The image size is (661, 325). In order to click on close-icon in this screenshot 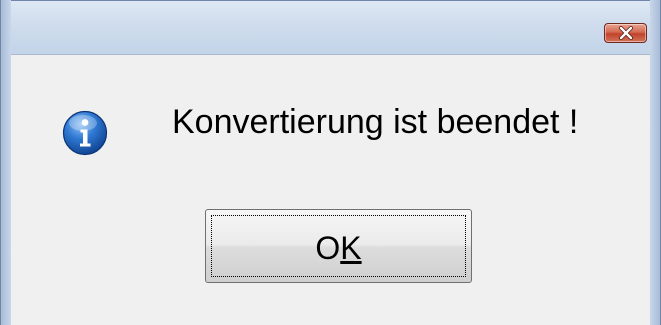, I will do `click(626, 33)`.